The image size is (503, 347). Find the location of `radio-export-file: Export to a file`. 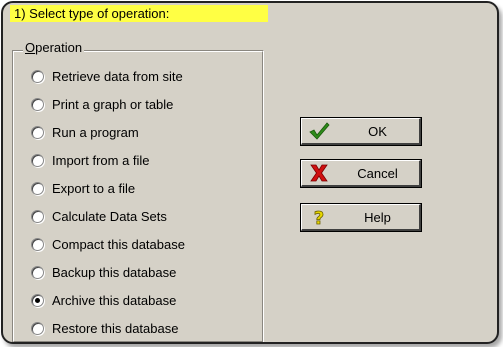

radio-export-file: Export to a file is located at coordinates (83, 188).